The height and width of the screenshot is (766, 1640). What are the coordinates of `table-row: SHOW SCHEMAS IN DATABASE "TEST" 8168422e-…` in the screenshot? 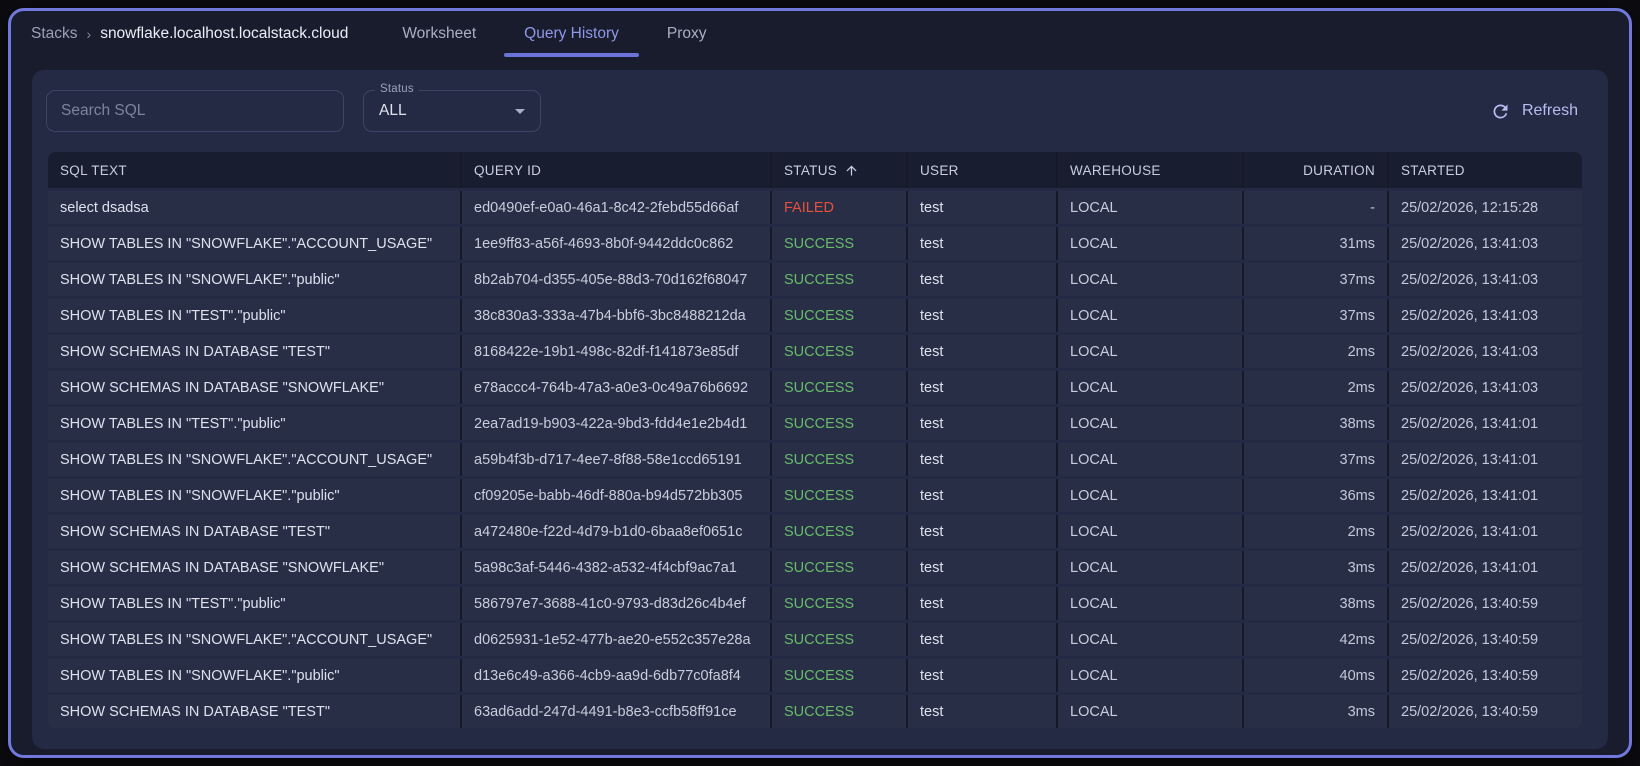 It's located at (815, 351).